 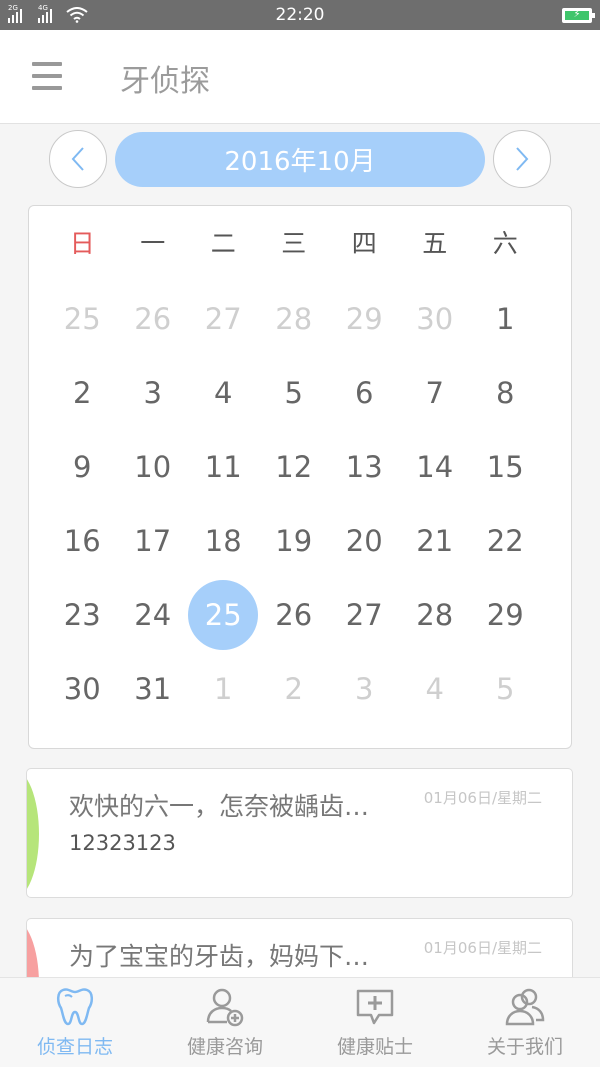 I want to click on signal-4g-icon: 4G, so click(x=45, y=13).